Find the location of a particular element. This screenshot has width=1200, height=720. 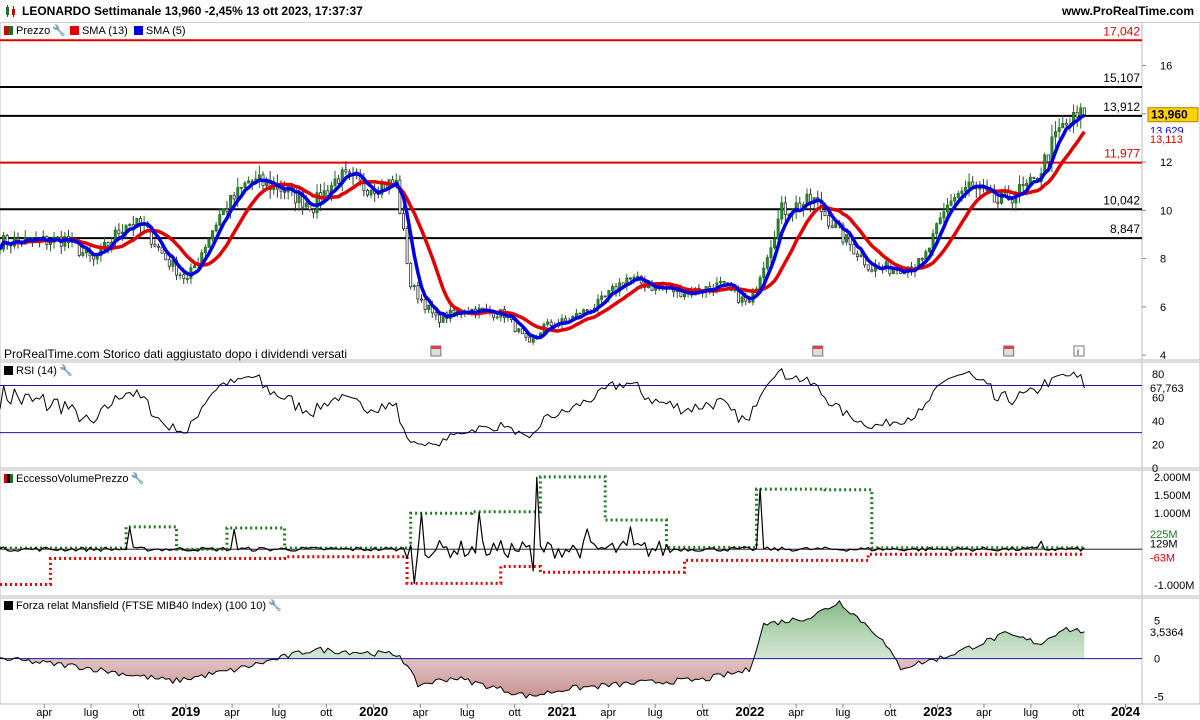

legend-prezzo: Prezzo 🔧 is located at coordinates (37, 30).